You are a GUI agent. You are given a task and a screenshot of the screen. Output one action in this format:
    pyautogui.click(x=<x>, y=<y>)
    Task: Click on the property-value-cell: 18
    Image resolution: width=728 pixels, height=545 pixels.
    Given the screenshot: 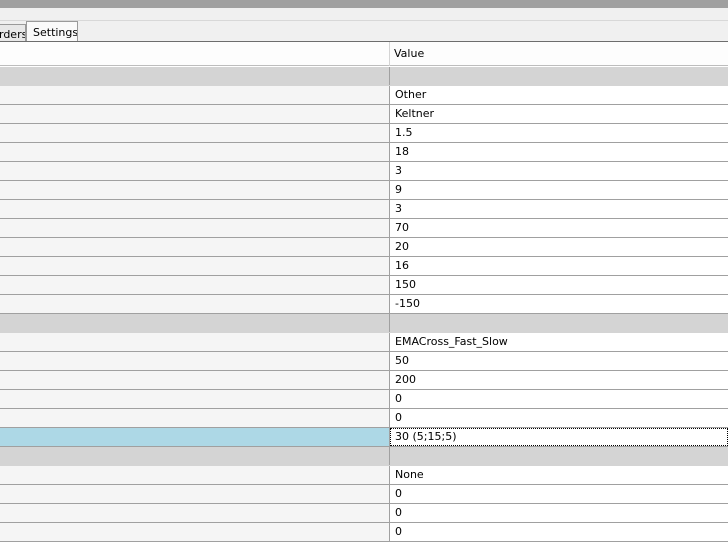 What is the action you would take?
    pyautogui.click(x=559, y=152)
    